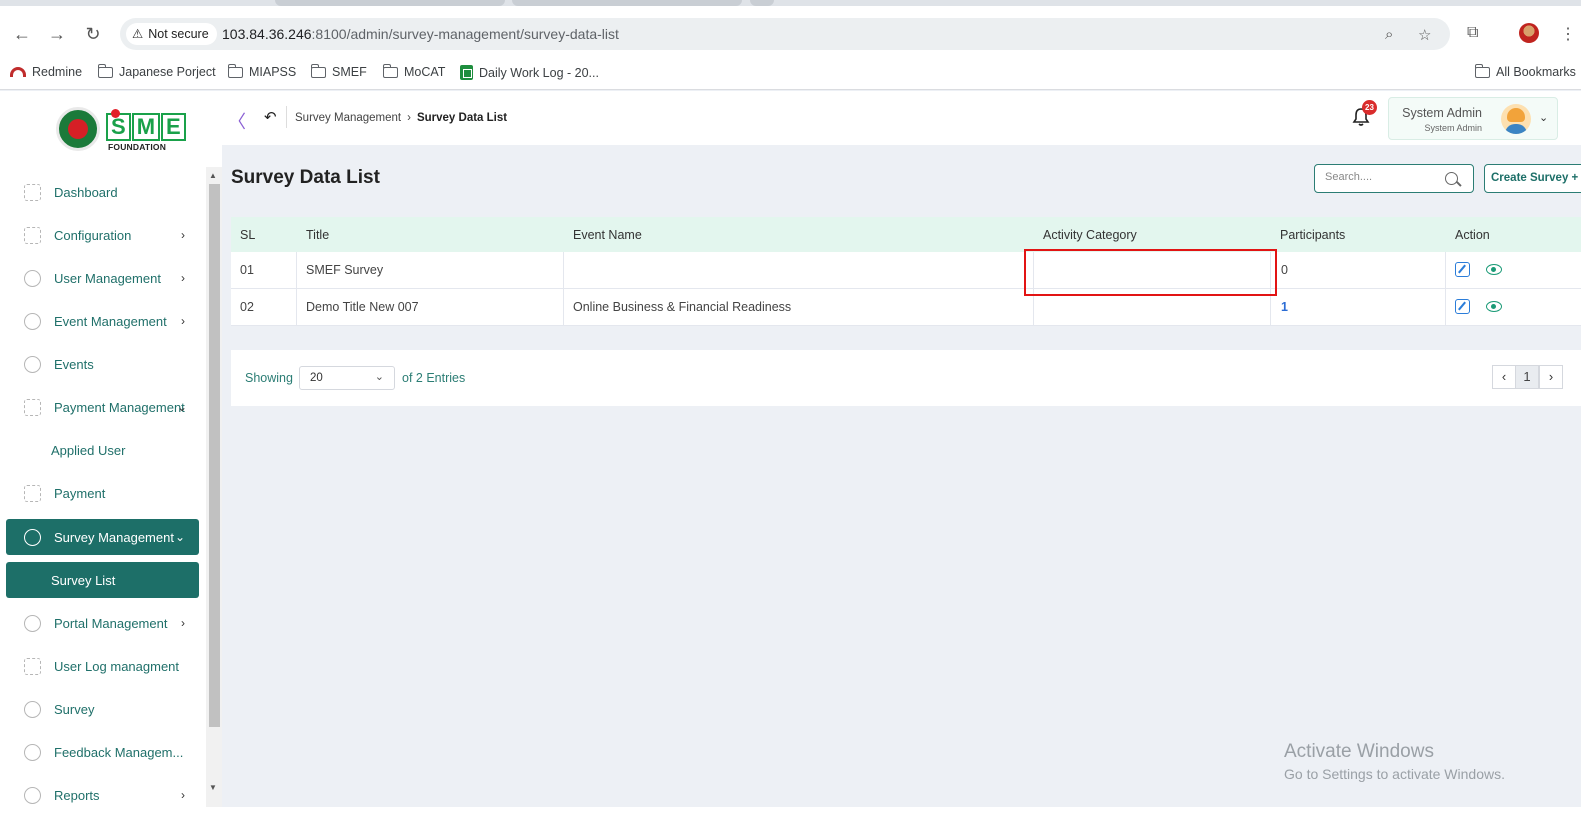  What do you see at coordinates (93, 34) in the screenshot?
I see `reload-icon: ↻` at bounding box center [93, 34].